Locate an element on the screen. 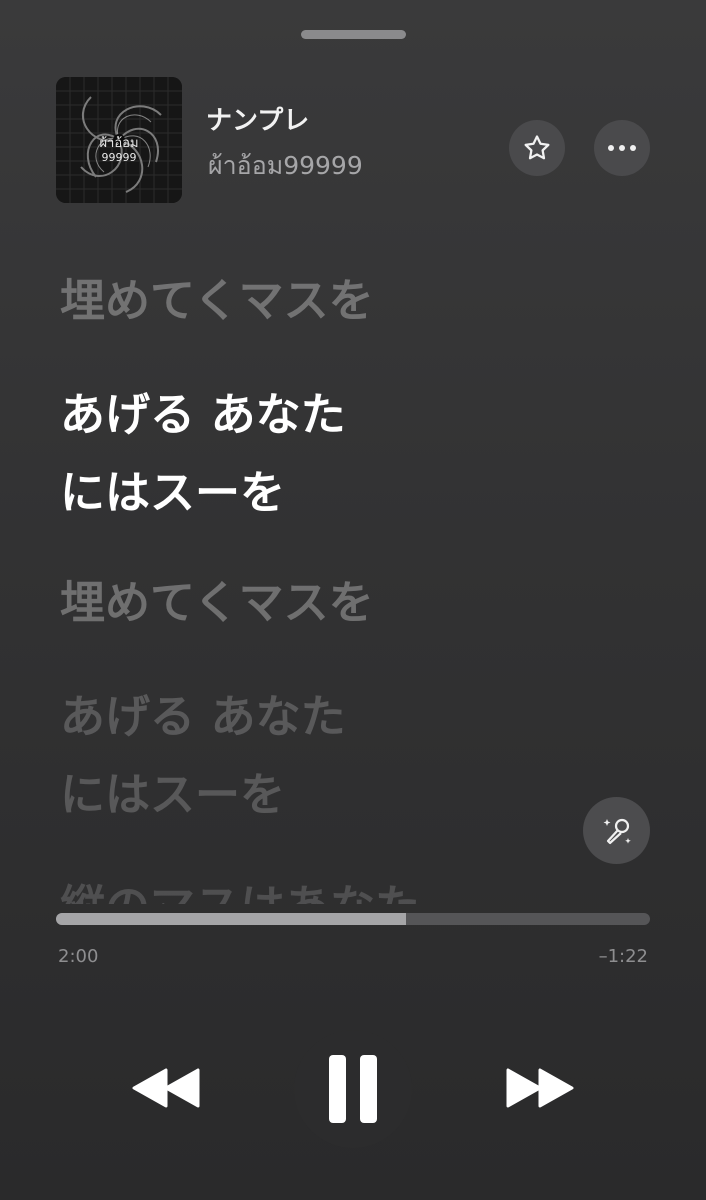 The image size is (706, 1200). playback-scrubber is located at coordinates (353, 919).